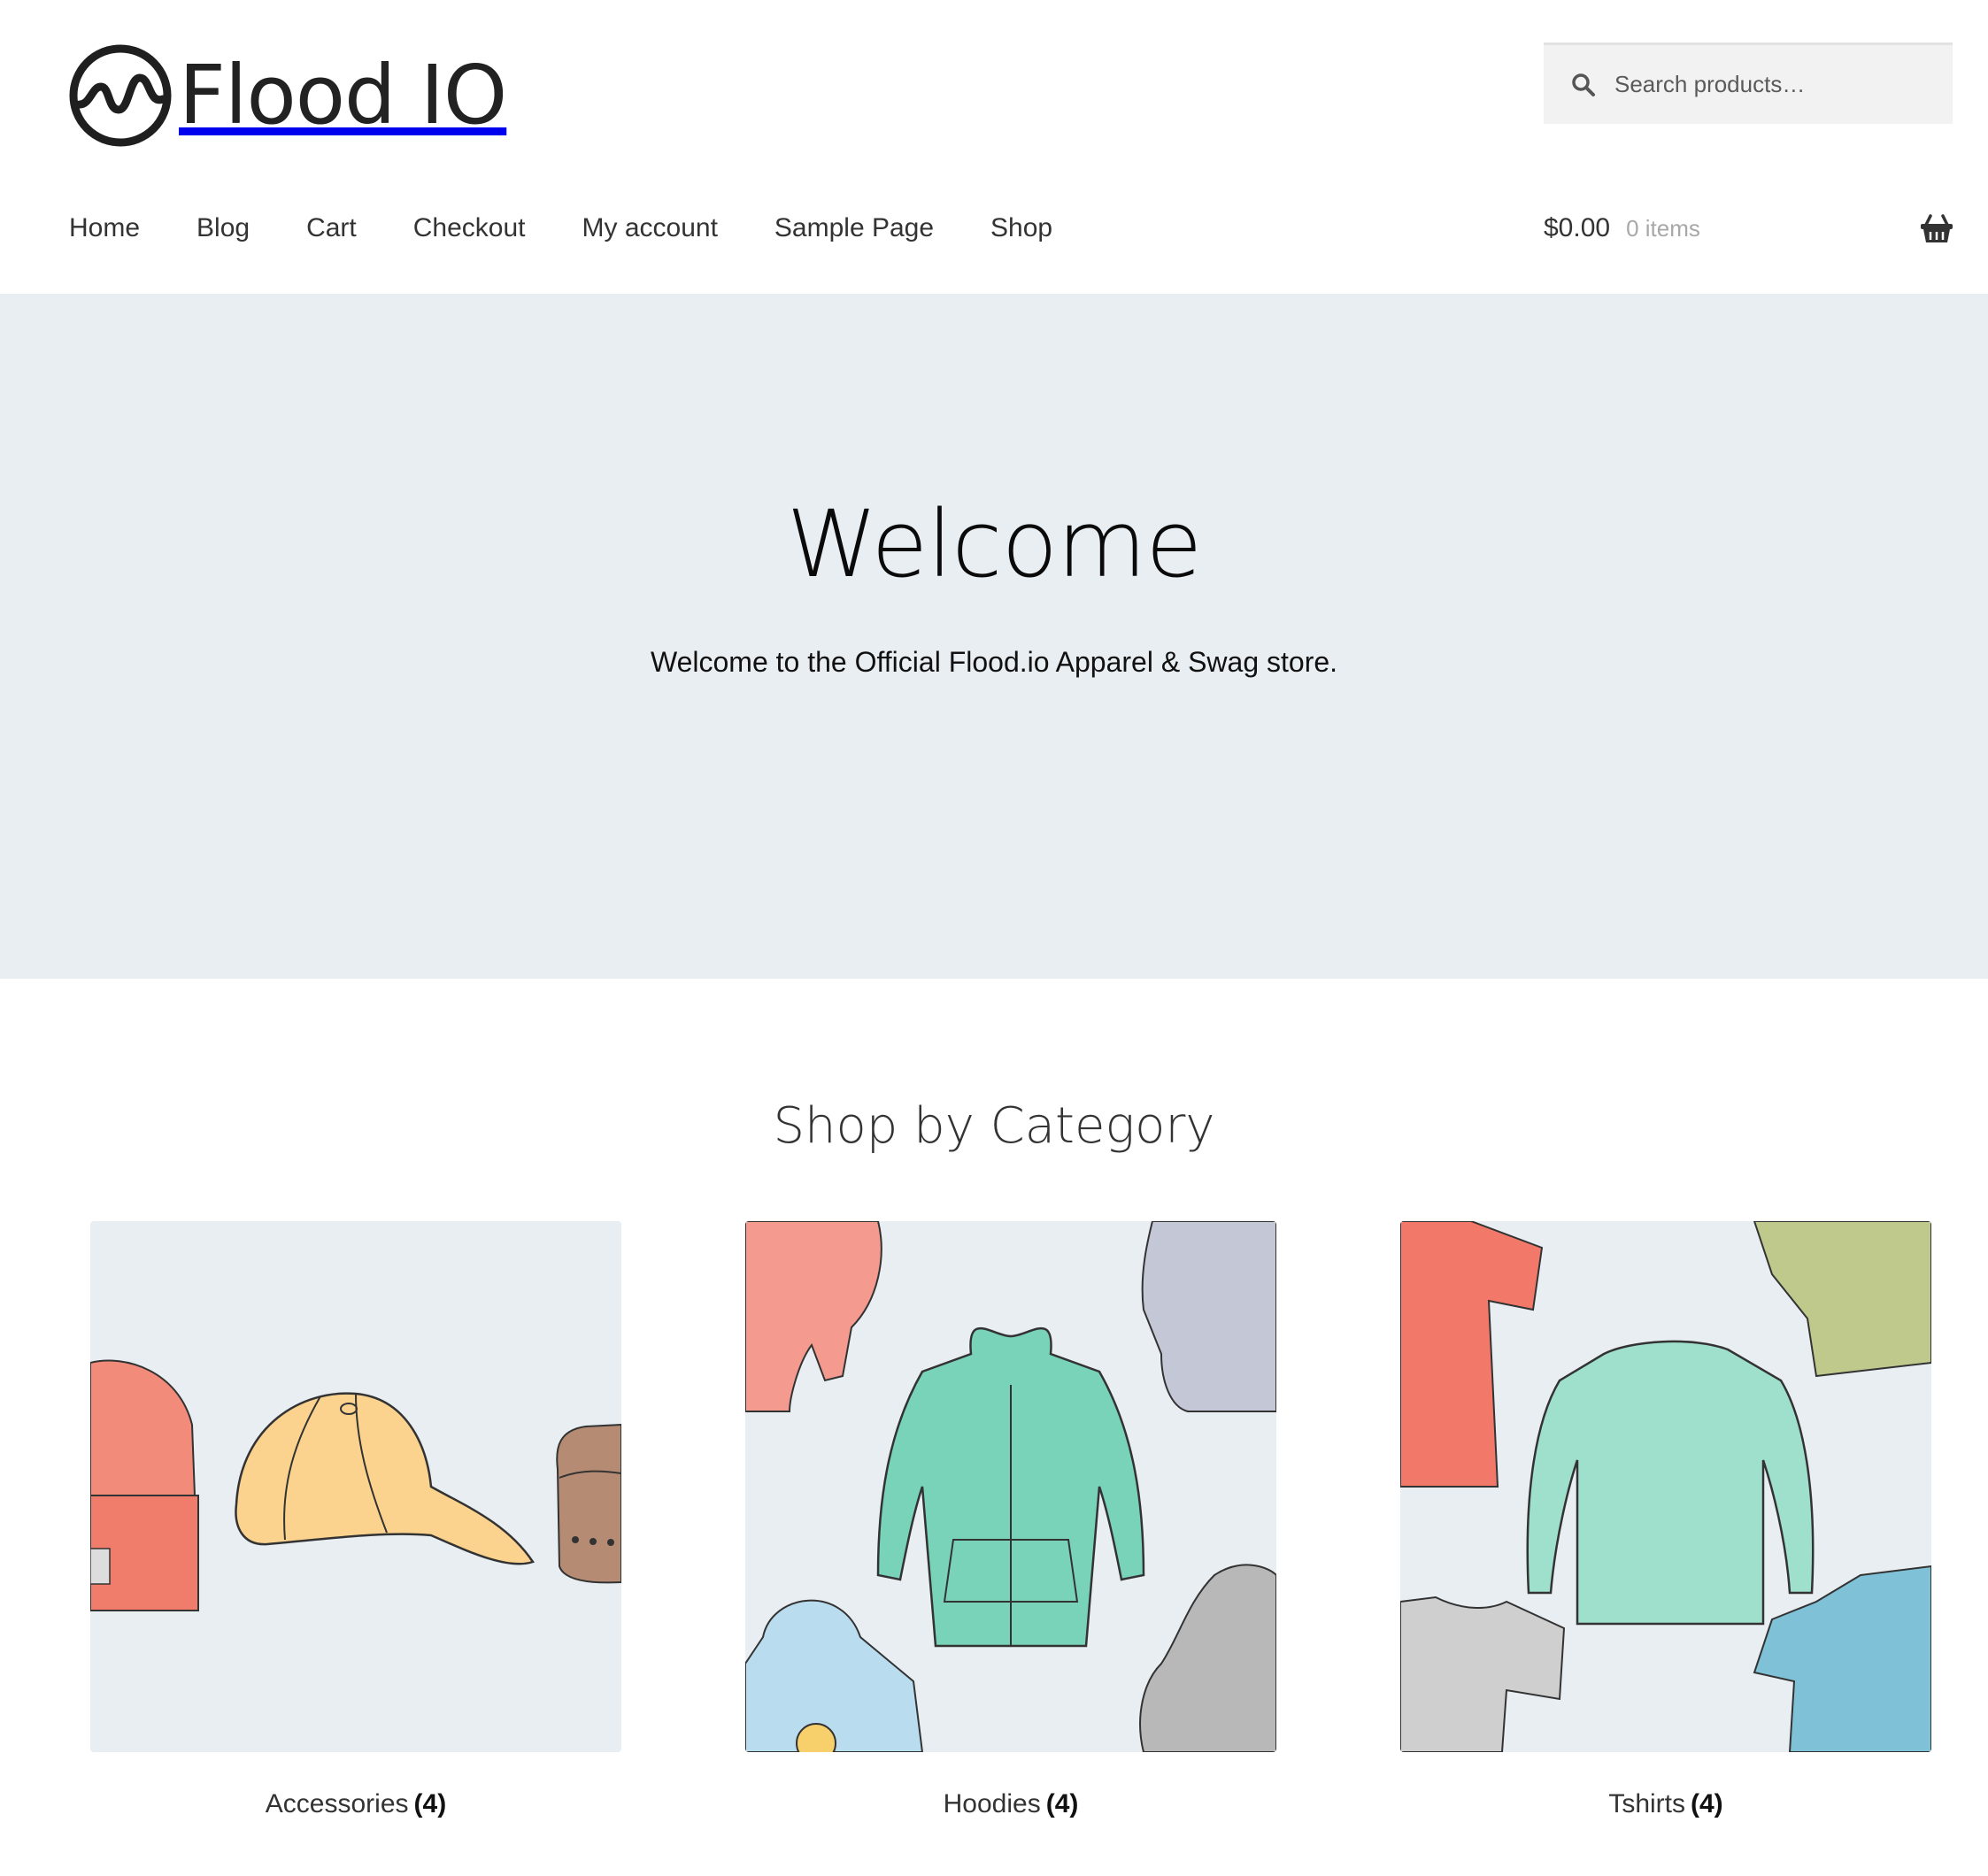 The height and width of the screenshot is (1876, 1988). I want to click on nav-checkout: Checkout, so click(469, 229).